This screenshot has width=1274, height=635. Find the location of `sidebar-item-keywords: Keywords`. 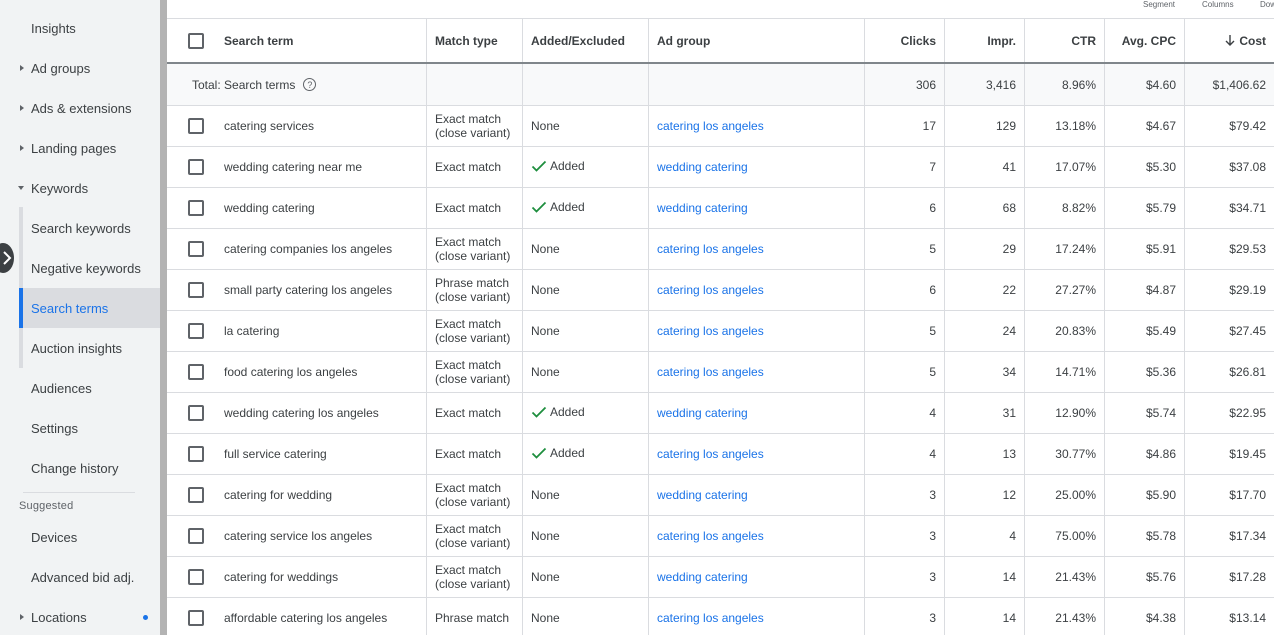

sidebar-item-keywords: Keywords is located at coordinates (80, 188).